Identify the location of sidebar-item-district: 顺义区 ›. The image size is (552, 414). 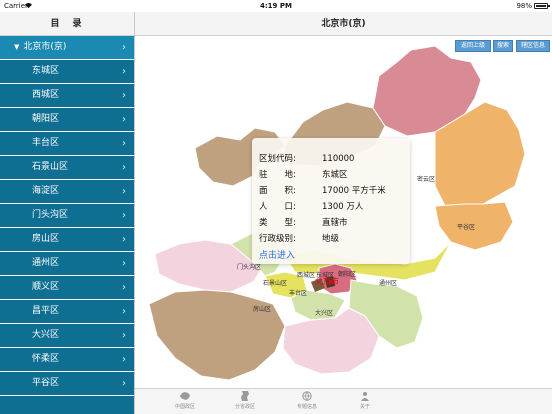
(67, 288).